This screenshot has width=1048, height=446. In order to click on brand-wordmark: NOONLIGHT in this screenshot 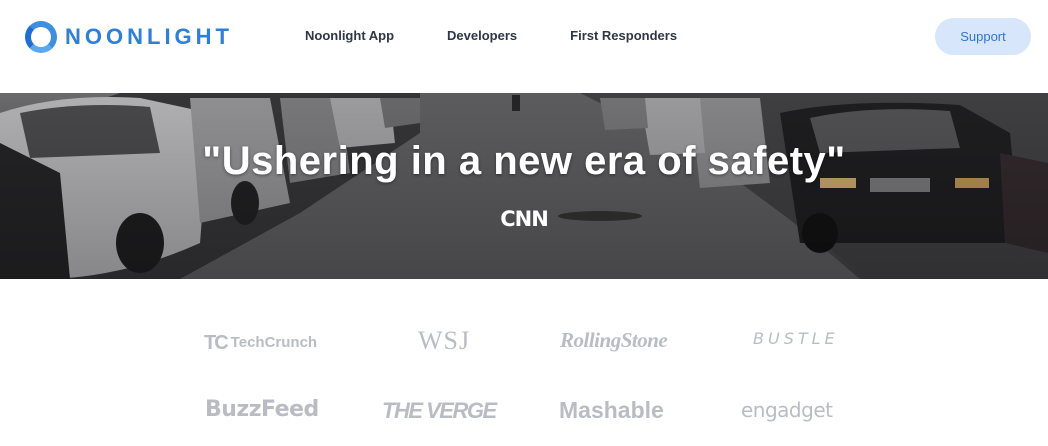, I will do `click(149, 36)`.